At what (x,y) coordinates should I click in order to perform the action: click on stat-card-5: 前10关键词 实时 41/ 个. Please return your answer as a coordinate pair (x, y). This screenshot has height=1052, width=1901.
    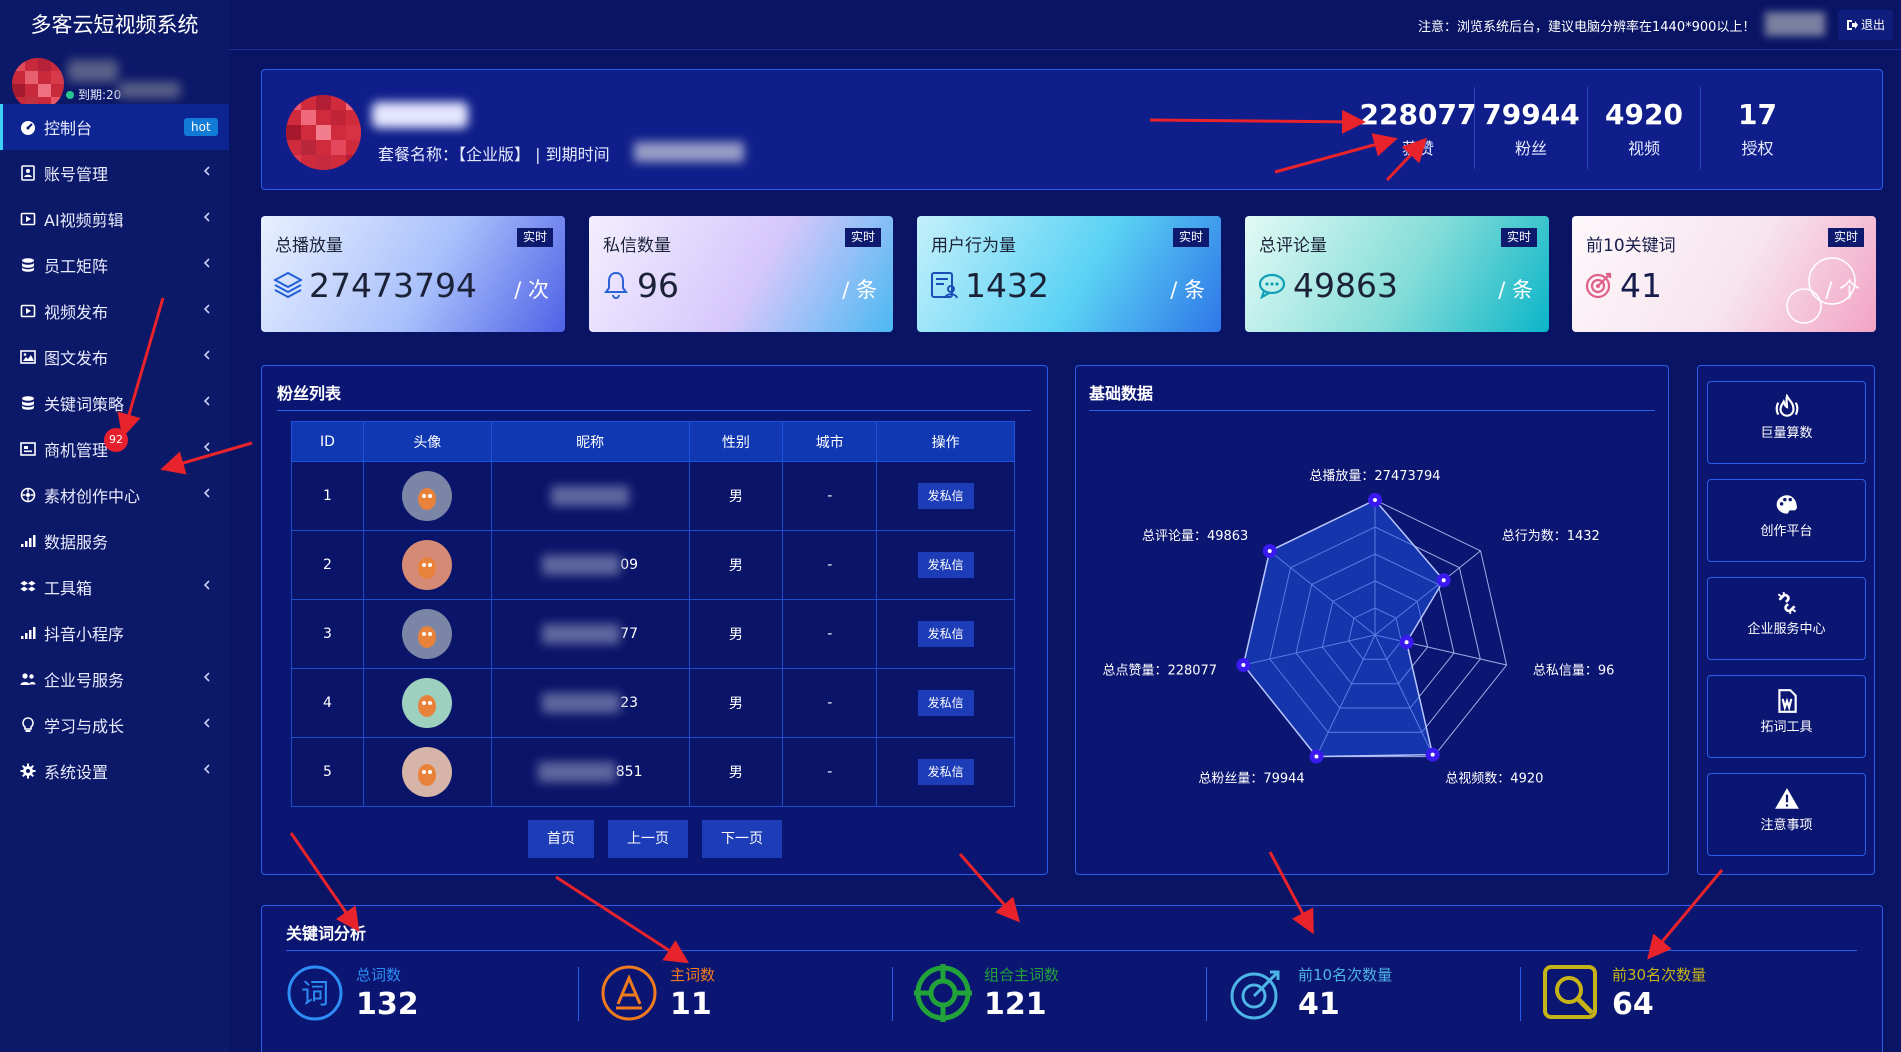
    Looking at the image, I should click on (1724, 274).